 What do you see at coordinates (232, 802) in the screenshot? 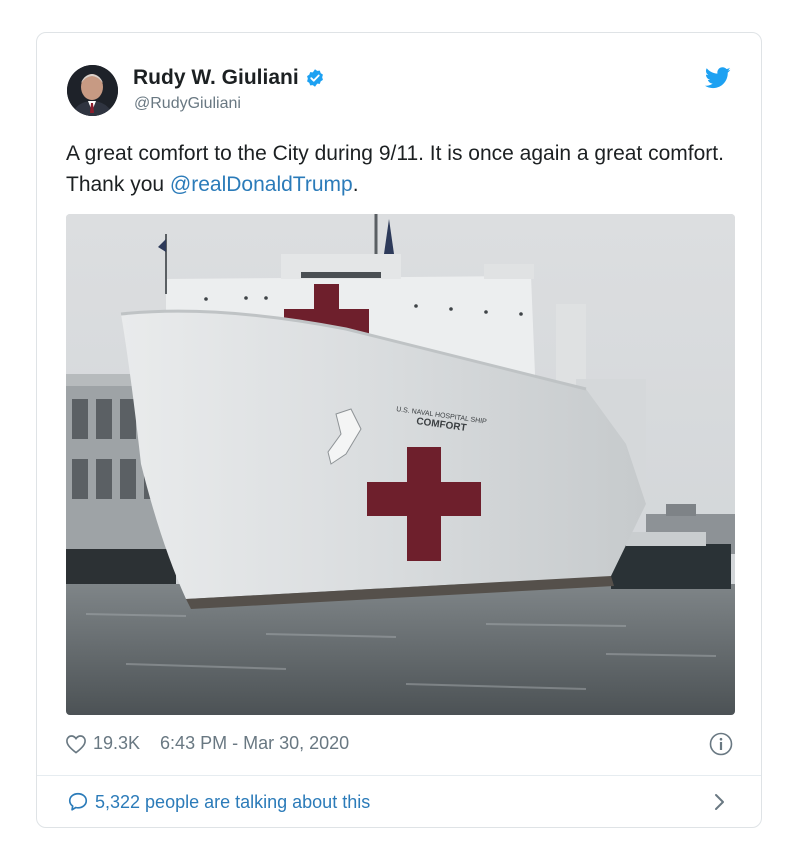
I see `conversation-text: 5,322 people are talking about this` at bounding box center [232, 802].